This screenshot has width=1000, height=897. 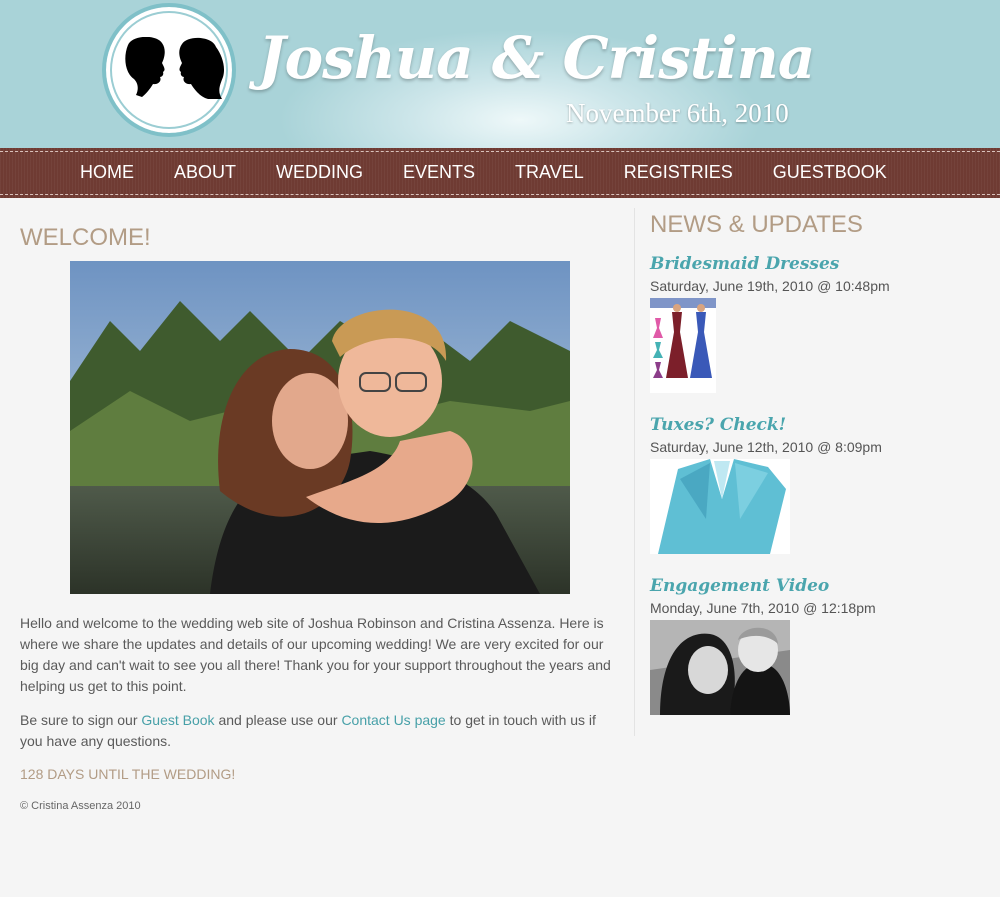 What do you see at coordinates (107, 172) in the screenshot?
I see `nav-home: HOME` at bounding box center [107, 172].